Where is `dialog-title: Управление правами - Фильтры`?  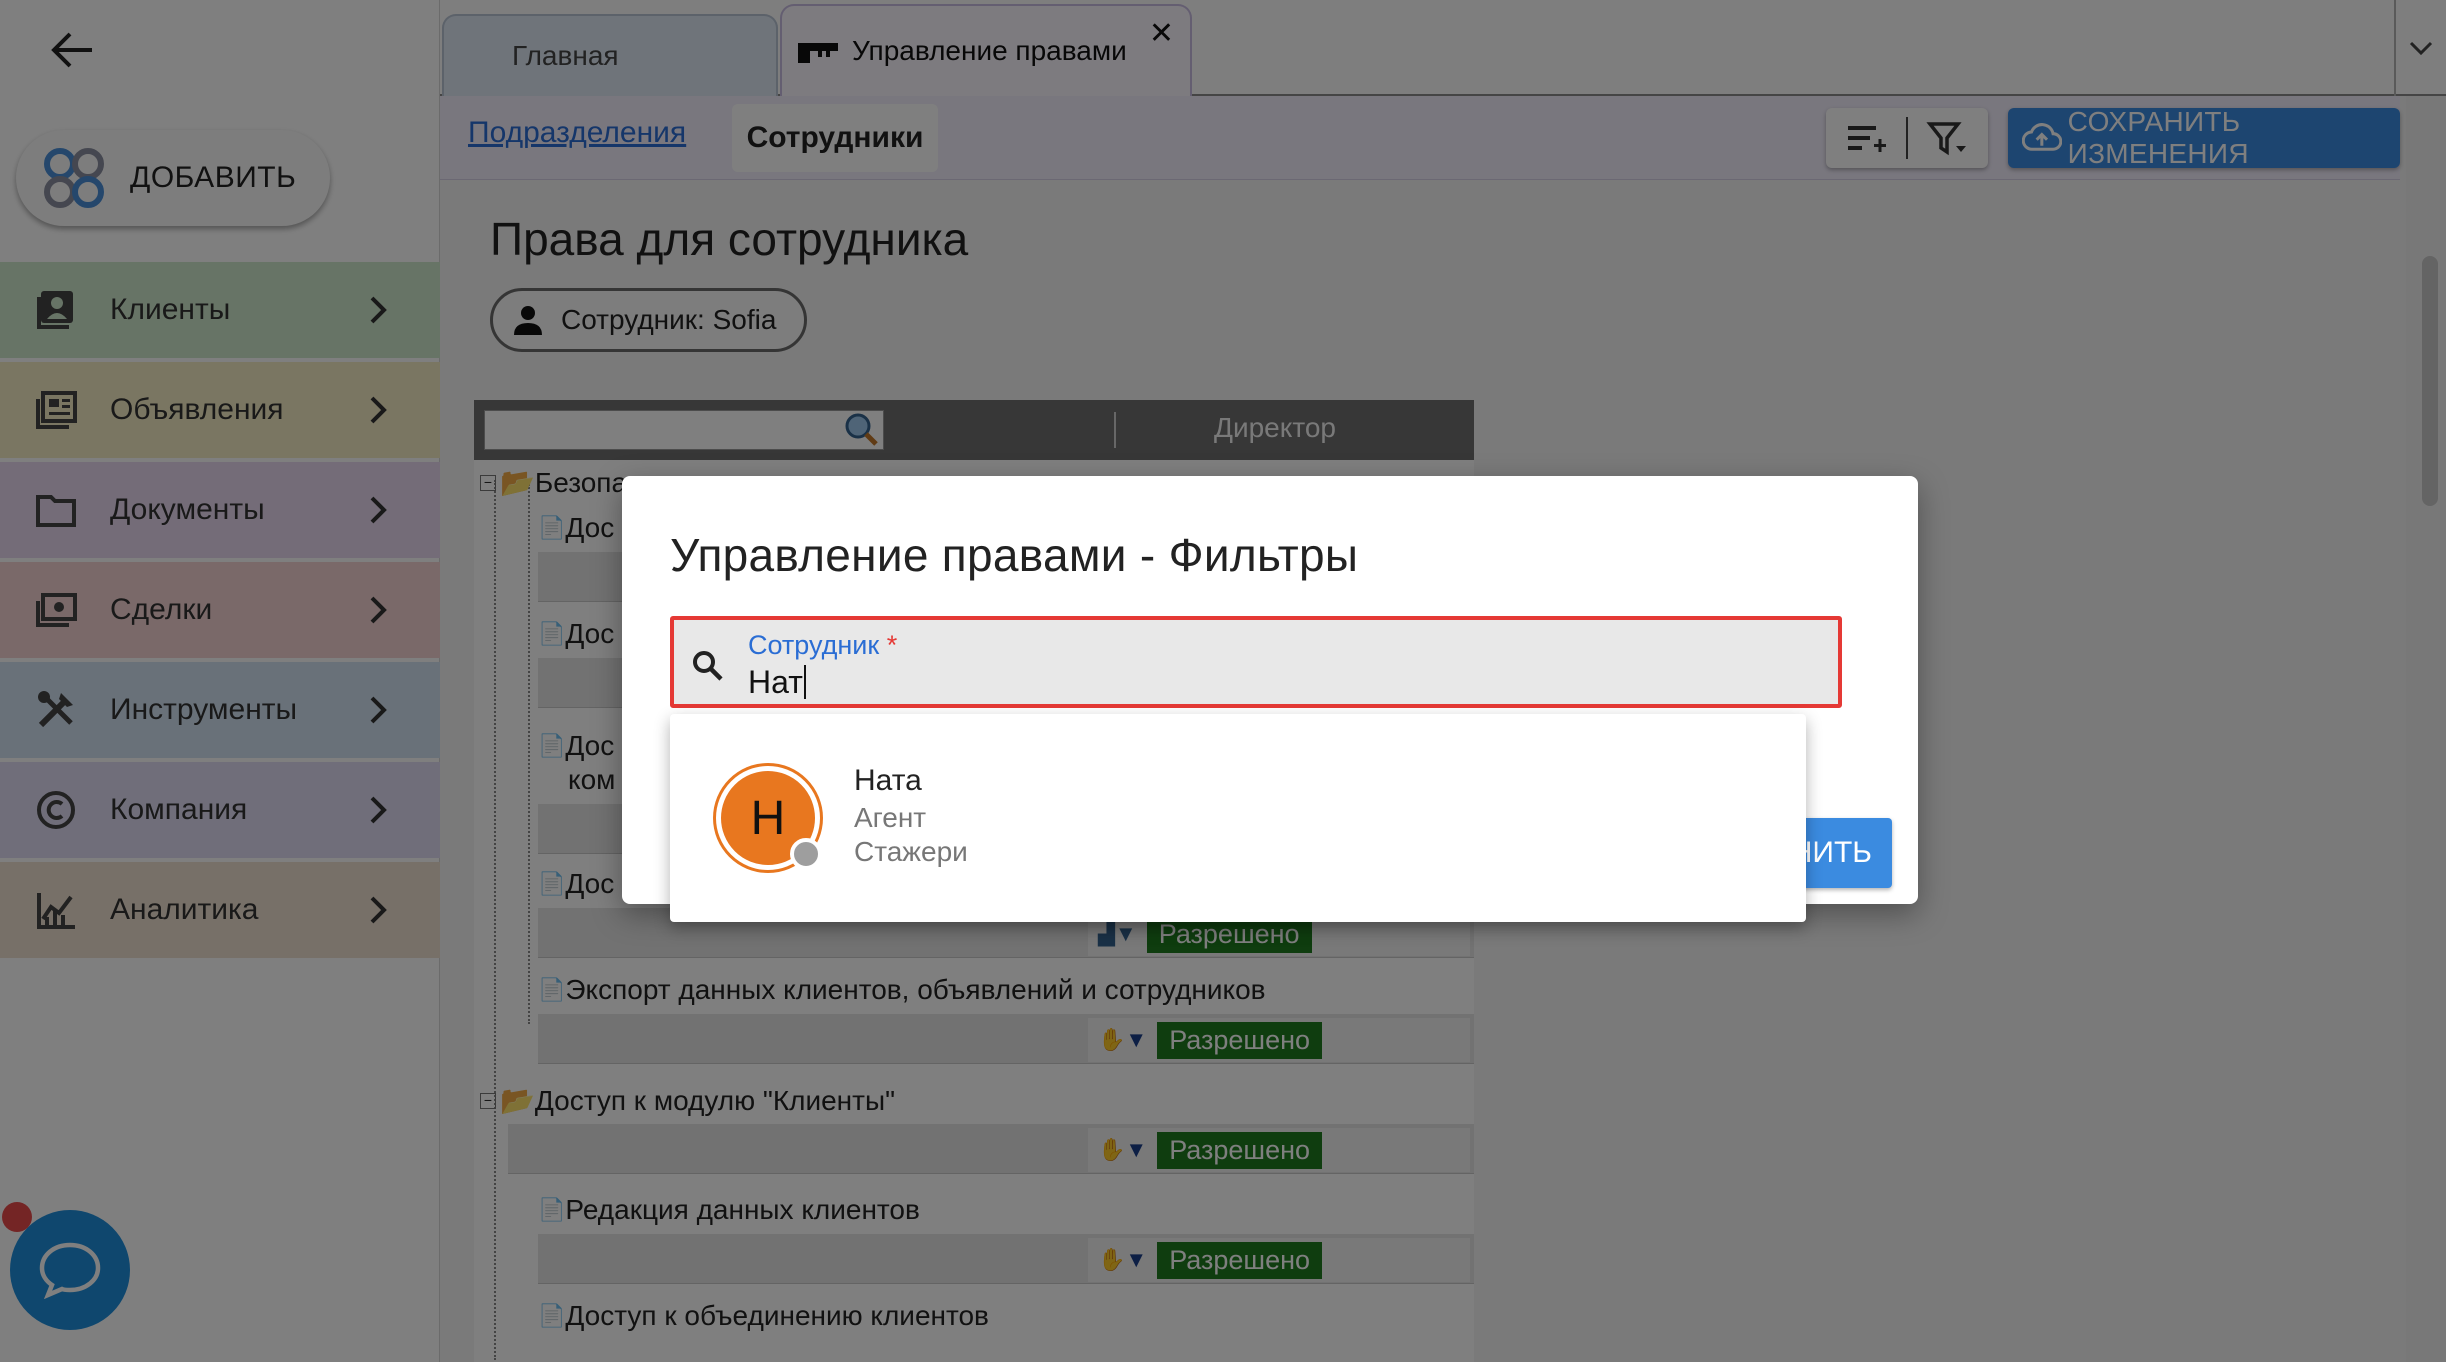 dialog-title: Управление правами - Фильтры is located at coordinates (1014, 555).